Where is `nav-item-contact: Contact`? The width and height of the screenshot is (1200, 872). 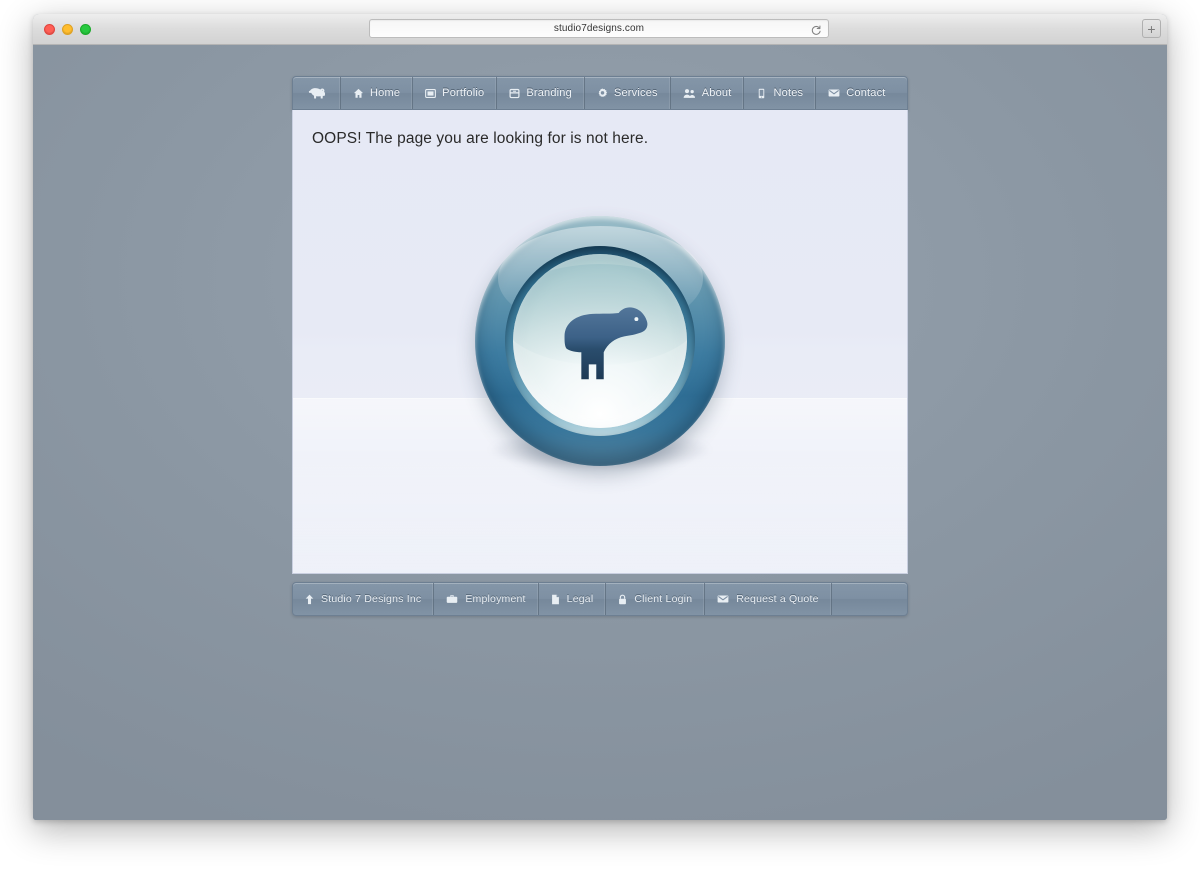 nav-item-contact: Contact is located at coordinates (856, 93).